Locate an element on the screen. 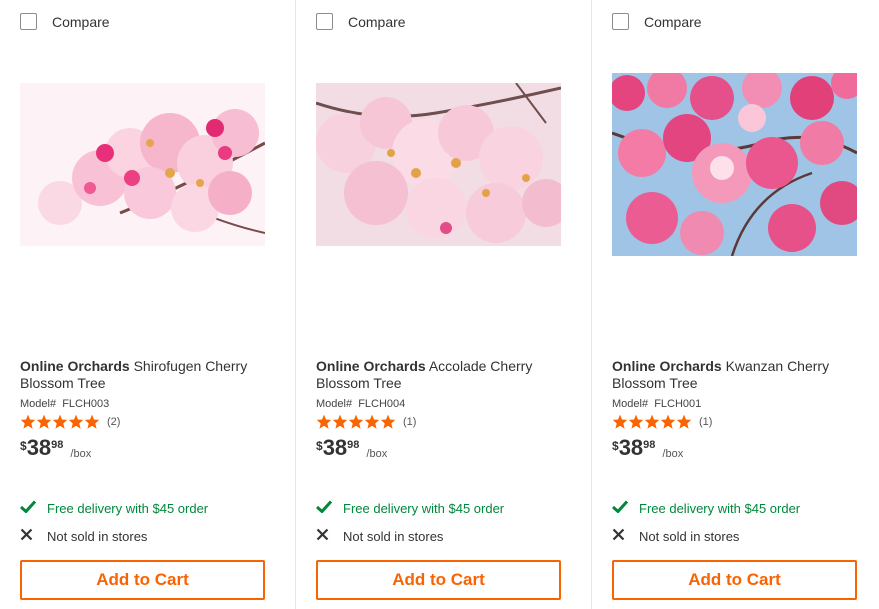 The image size is (879, 609). model-number: Model# FLCH004 is located at coordinates (360, 404).